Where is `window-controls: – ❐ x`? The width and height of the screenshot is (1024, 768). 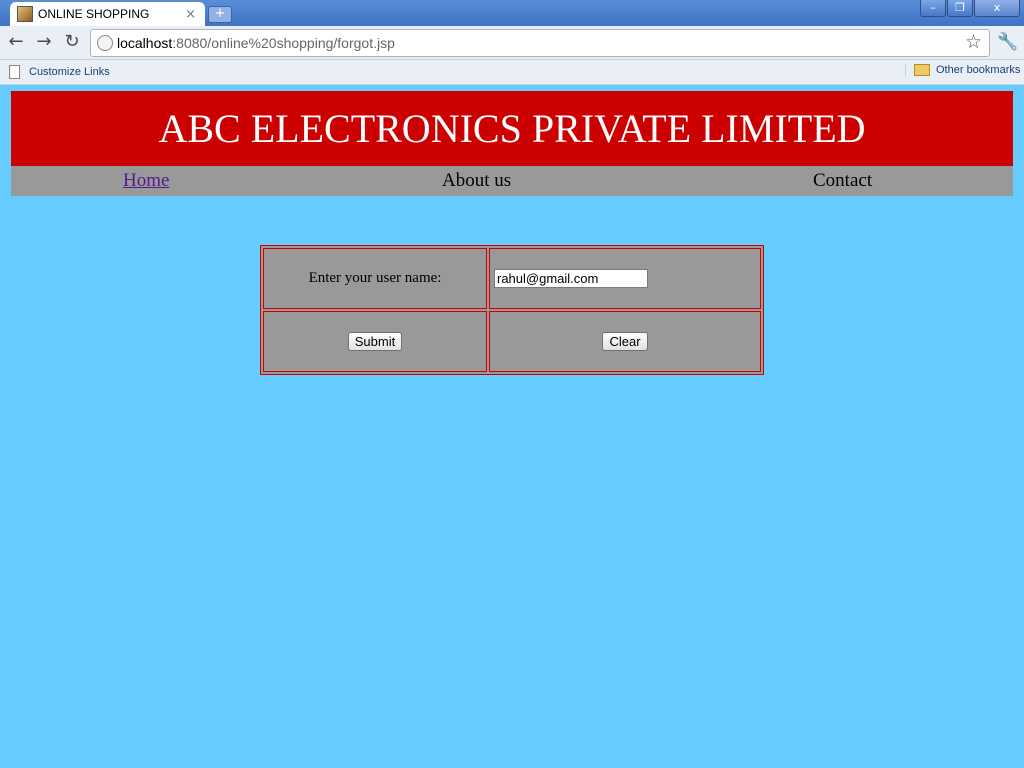
window-controls: – ❐ x is located at coordinates (969, 8).